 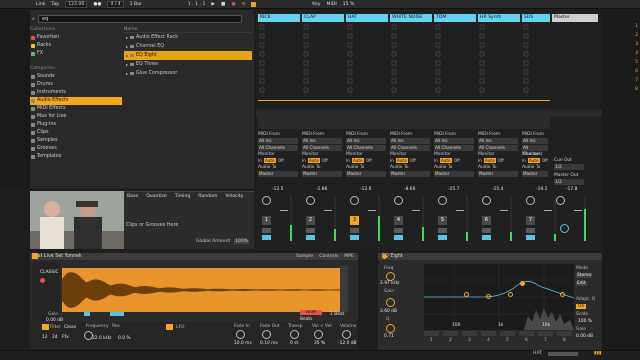 I want to click on eq-band-number: 1, so click(x=431, y=340).